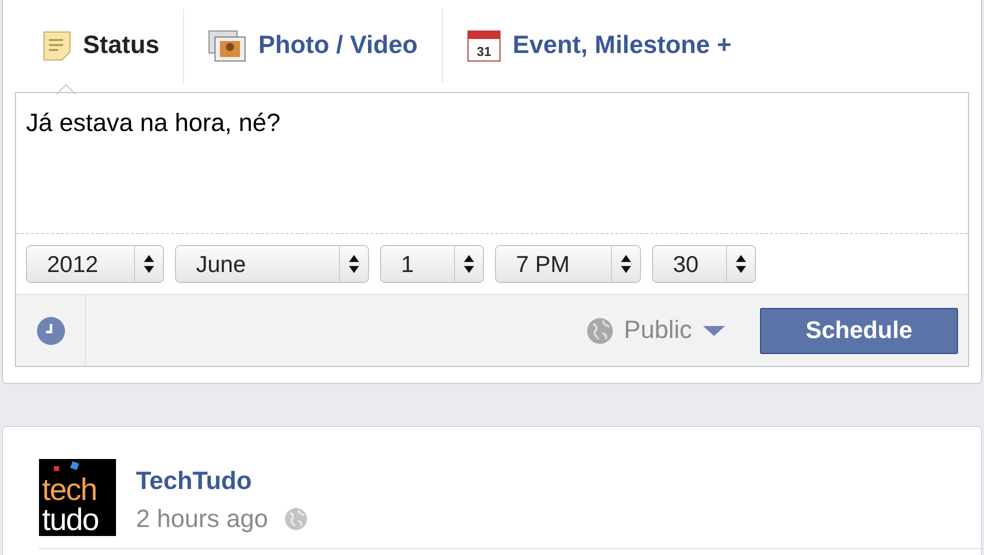  Describe the element at coordinates (95, 264) in the screenshot. I see `date-select: 2012` at that location.